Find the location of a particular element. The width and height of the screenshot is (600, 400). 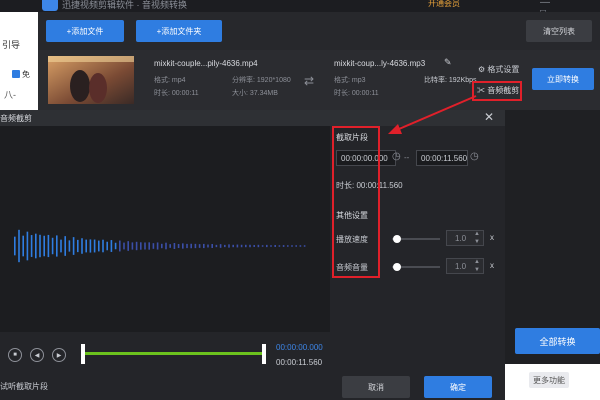

trim-end-handle is located at coordinates (264, 354).